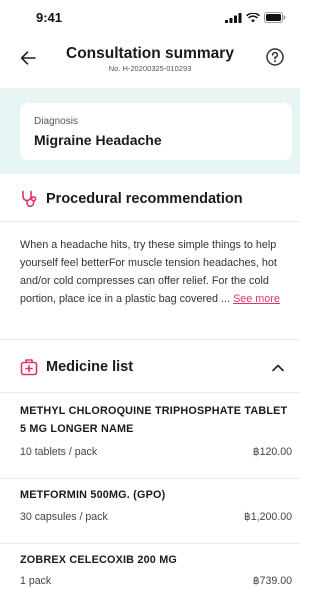  What do you see at coordinates (144, 199) in the screenshot?
I see `procedural-title: Procedural recommendation` at bounding box center [144, 199].